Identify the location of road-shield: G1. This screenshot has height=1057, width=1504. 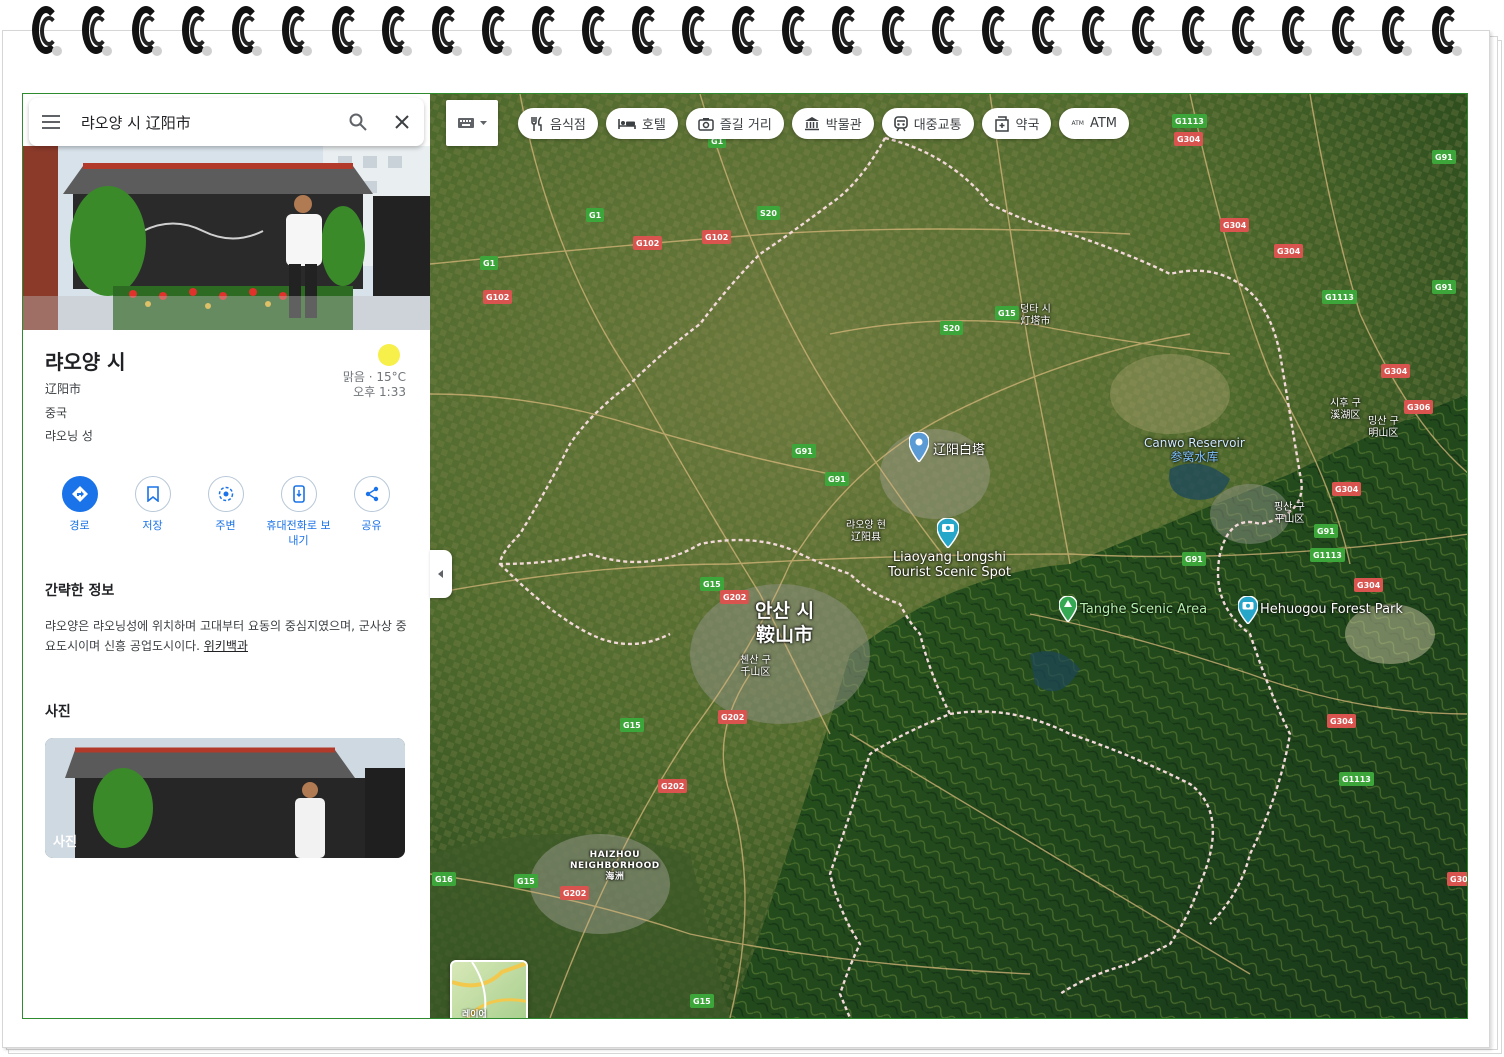
(595, 215).